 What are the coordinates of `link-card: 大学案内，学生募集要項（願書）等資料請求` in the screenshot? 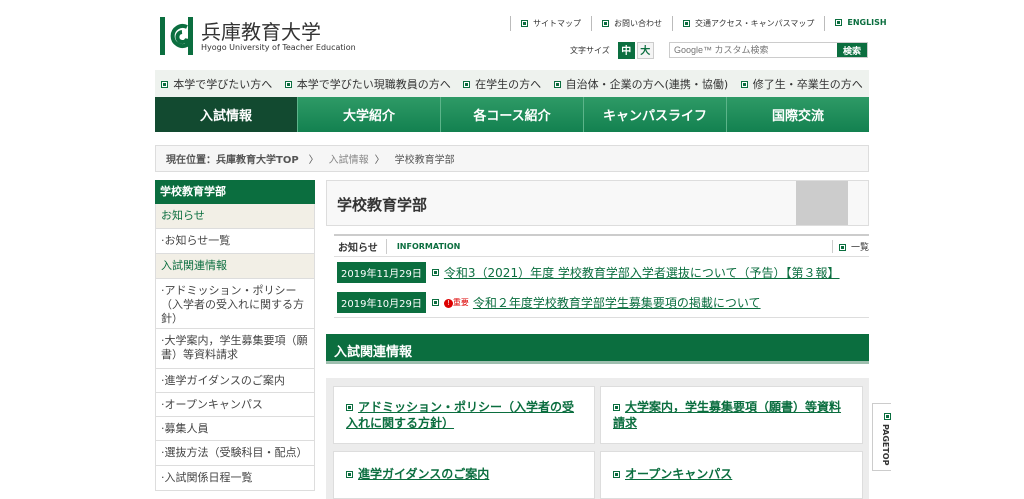 It's located at (731, 415).